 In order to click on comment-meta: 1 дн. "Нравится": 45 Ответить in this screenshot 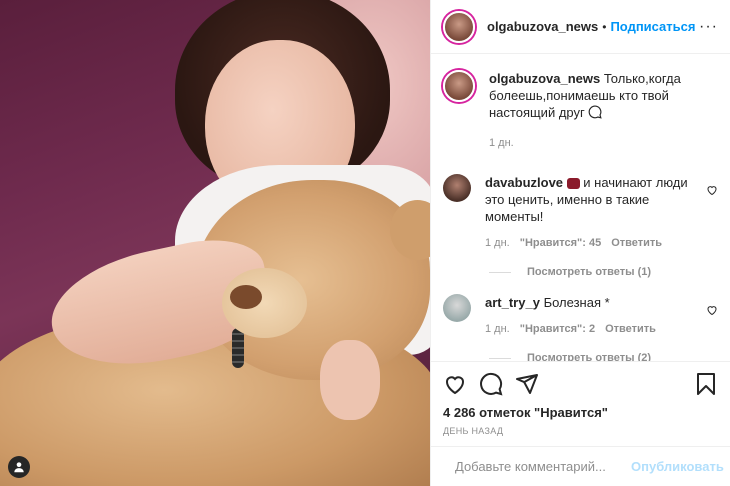, I will do `click(591, 243)`.